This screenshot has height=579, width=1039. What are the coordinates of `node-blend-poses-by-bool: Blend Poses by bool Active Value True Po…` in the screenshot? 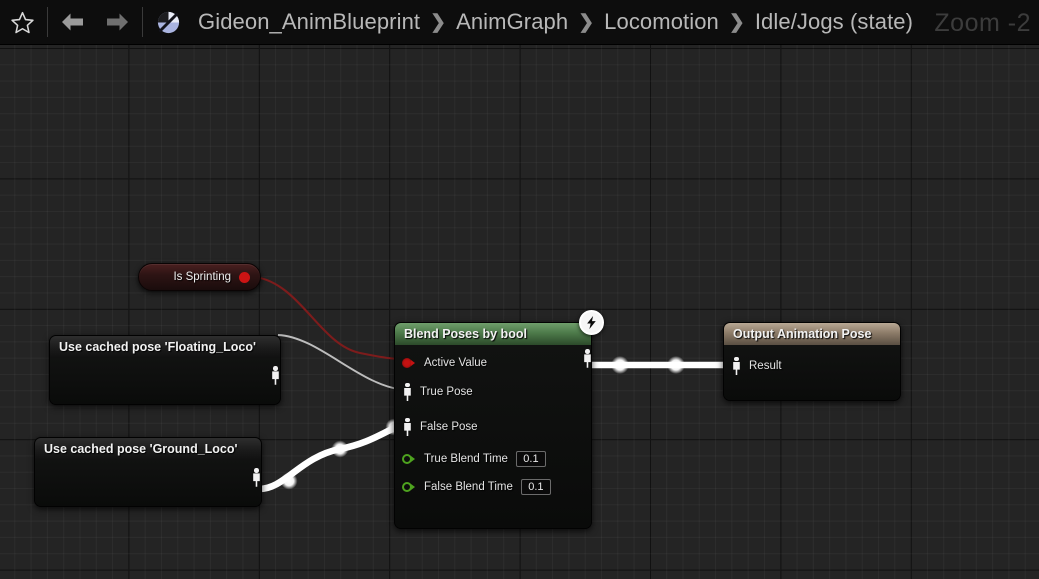 It's located at (493, 425).